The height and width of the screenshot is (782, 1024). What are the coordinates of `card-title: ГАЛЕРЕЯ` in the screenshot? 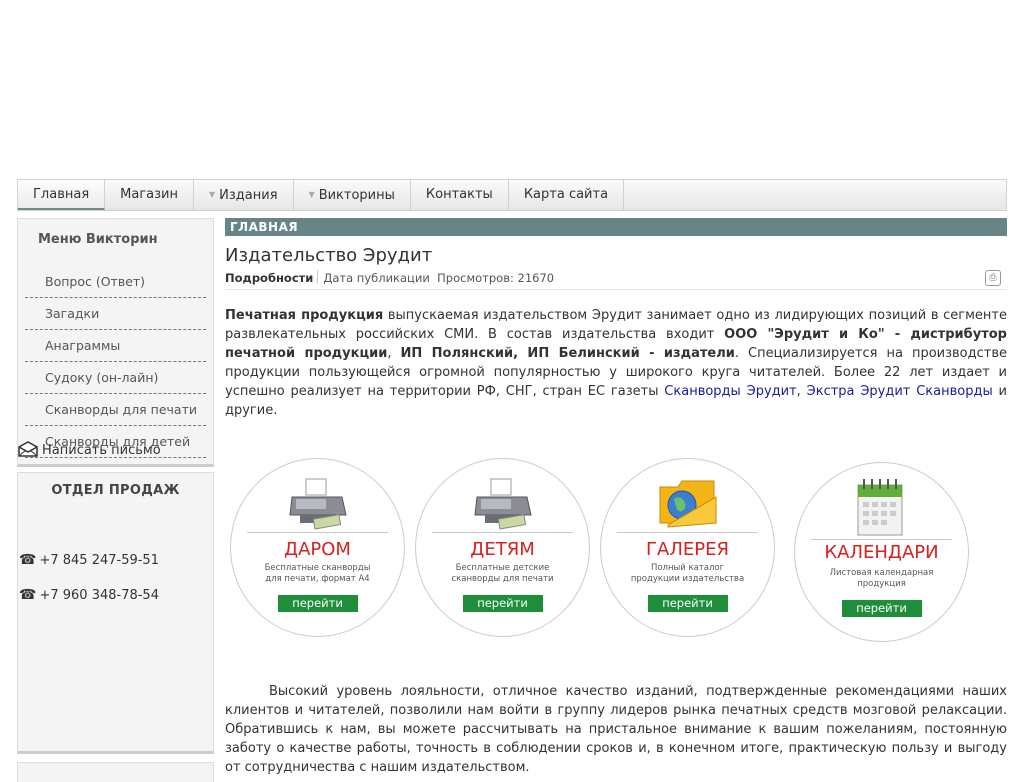 It's located at (687, 549).